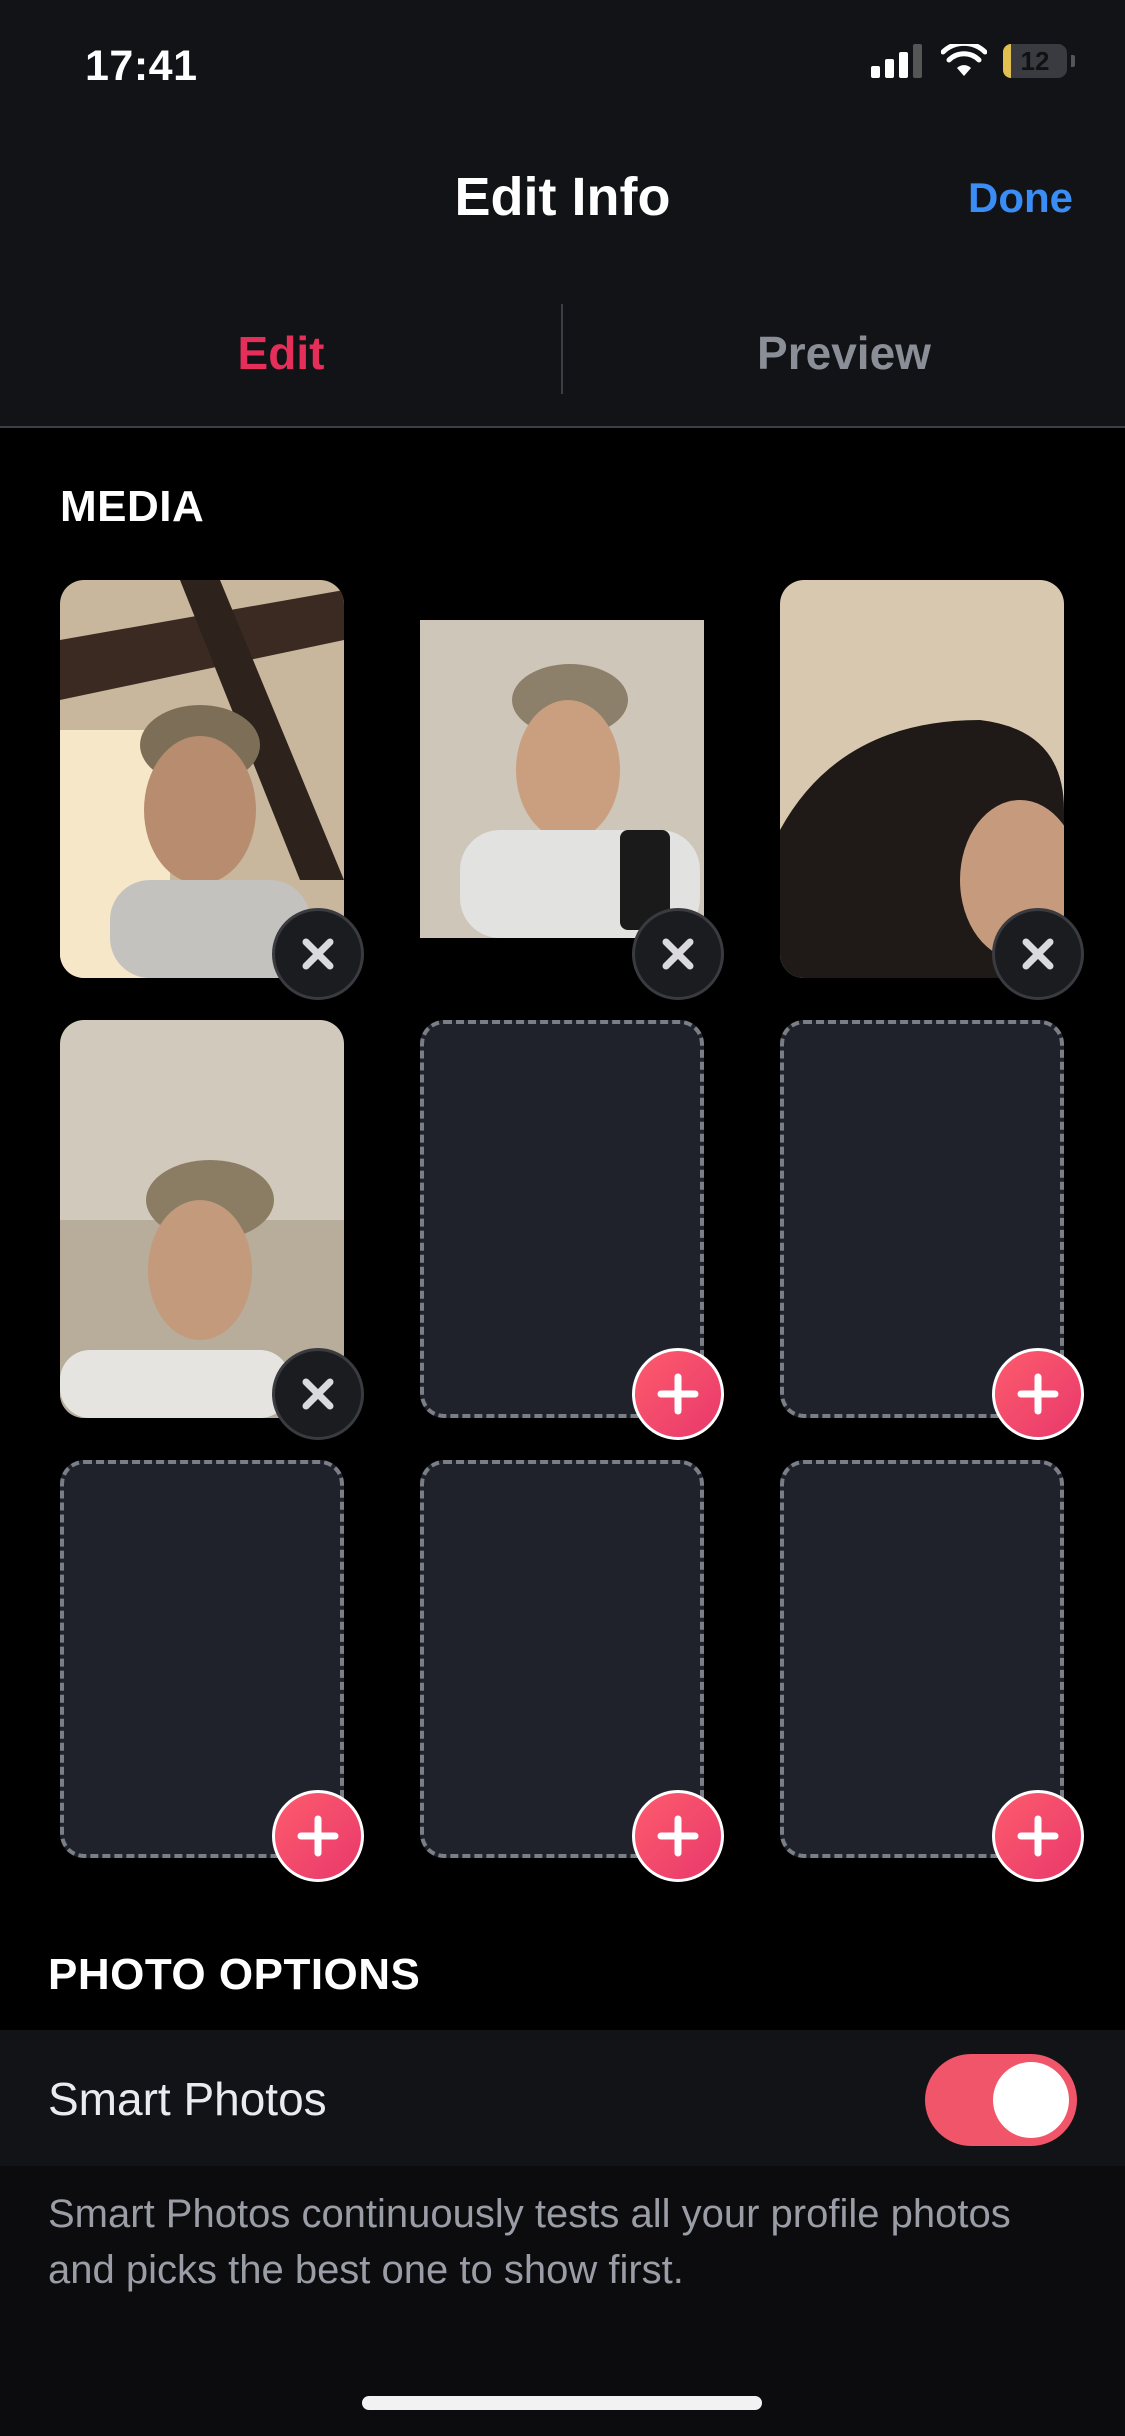 Image resolution: width=1125 pixels, height=2436 pixels. Describe the element at coordinates (1073, 61) in the screenshot. I see `battery-cap` at that location.